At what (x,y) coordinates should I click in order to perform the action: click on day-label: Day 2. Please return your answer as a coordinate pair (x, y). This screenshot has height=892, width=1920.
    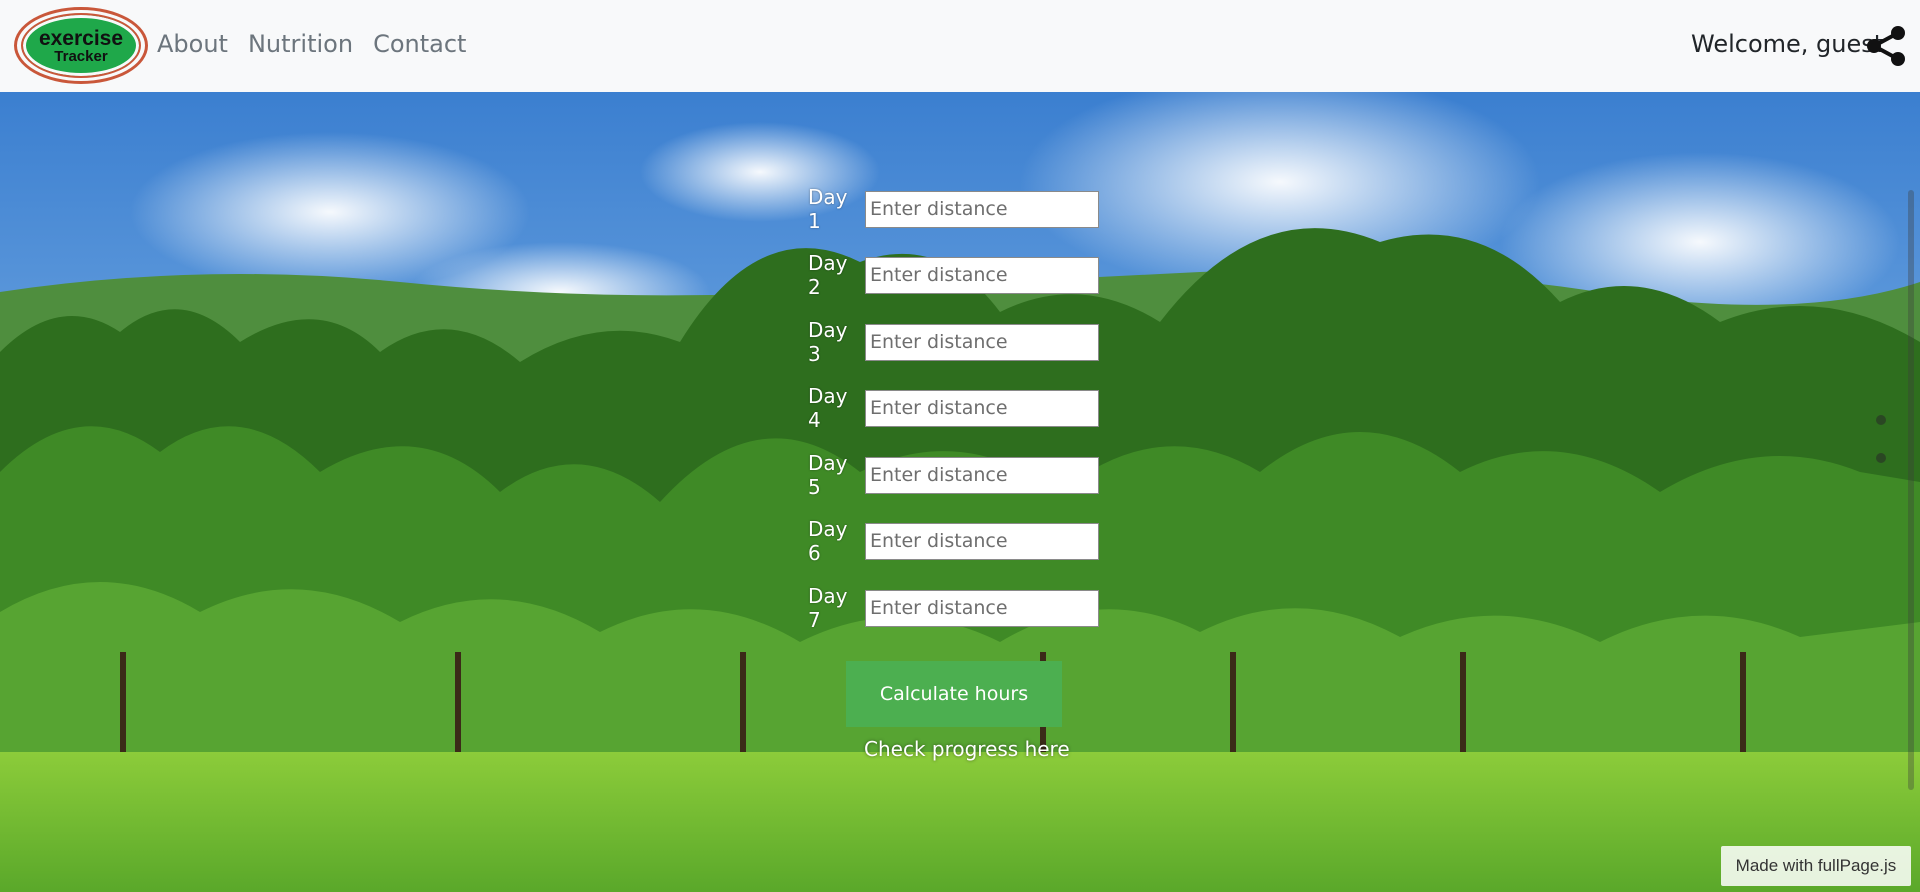
    Looking at the image, I should click on (828, 275).